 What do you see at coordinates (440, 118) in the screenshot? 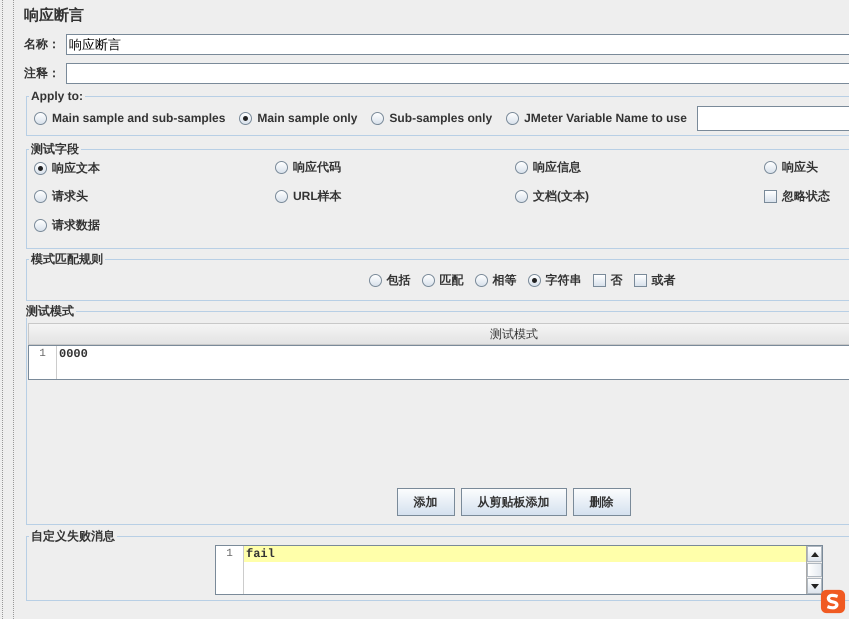
I see `option-label: Sub-samples only` at bounding box center [440, 118].